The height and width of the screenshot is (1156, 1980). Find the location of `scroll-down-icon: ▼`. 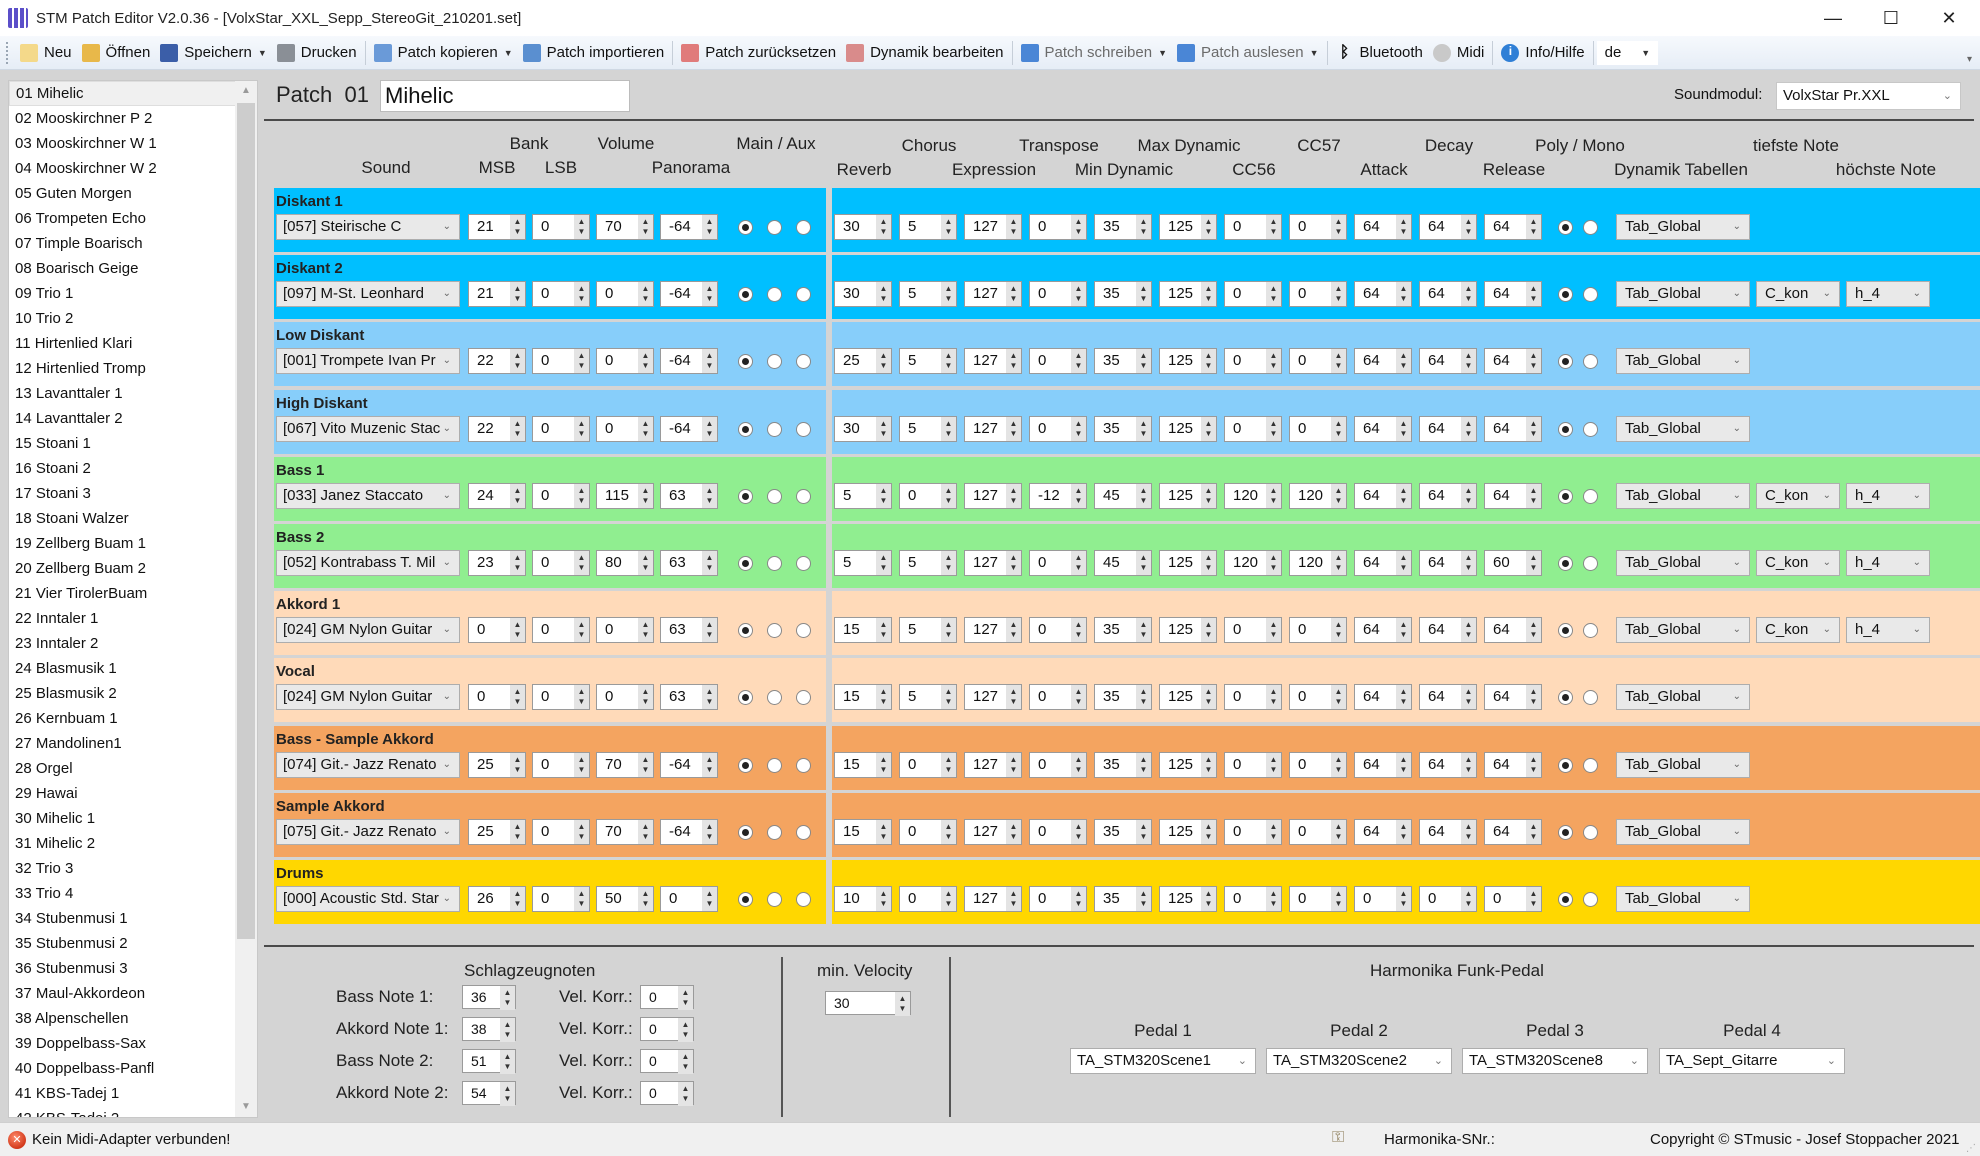

scroll-down-icon: ▼ is located at coordinates (246, 1107).